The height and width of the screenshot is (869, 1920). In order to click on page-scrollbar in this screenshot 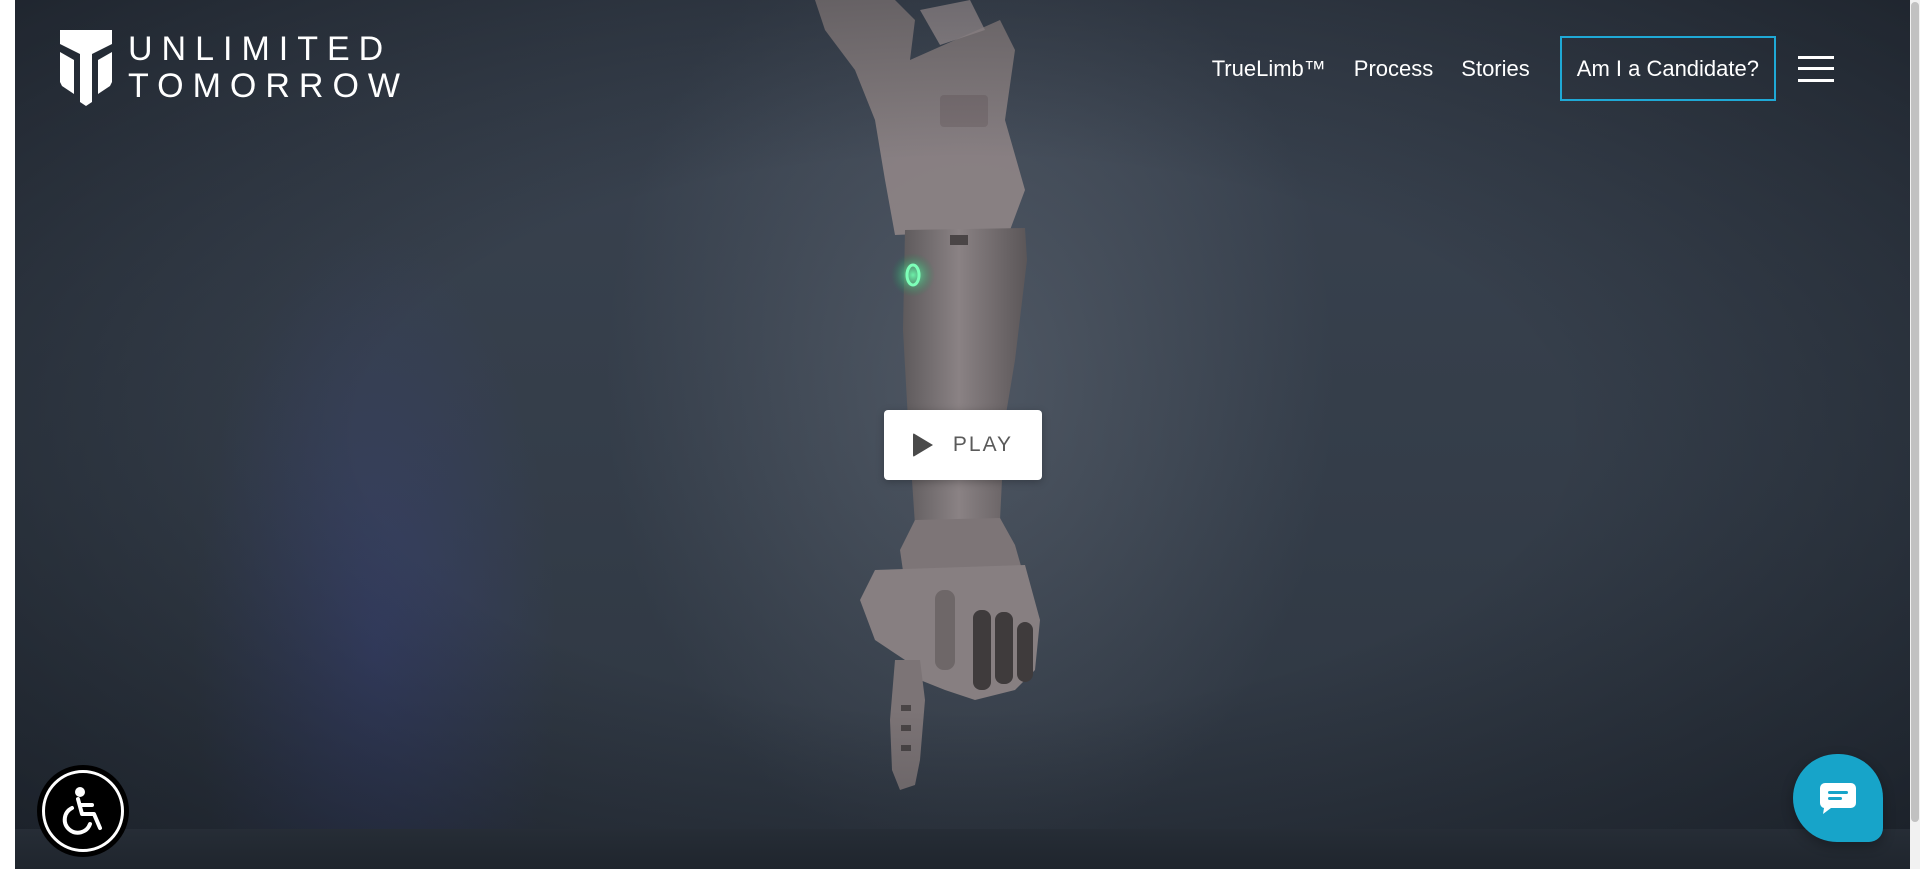, I will do `click(1915, 434)`.